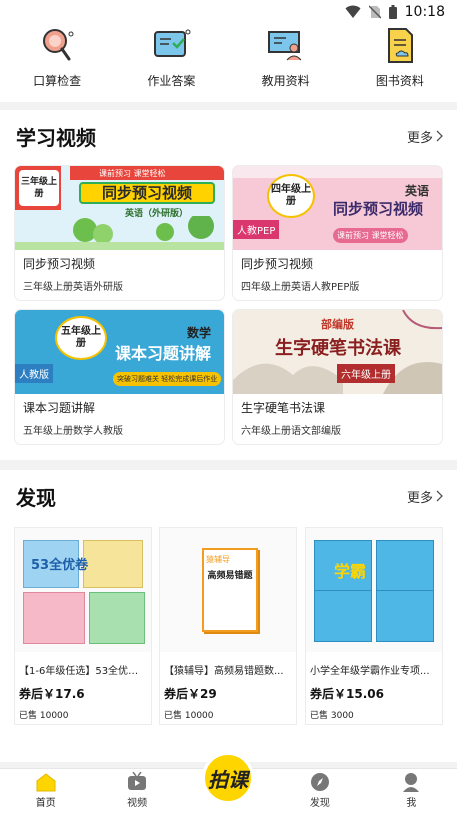  I want to click on section-title: 发现, so click(36, 497).